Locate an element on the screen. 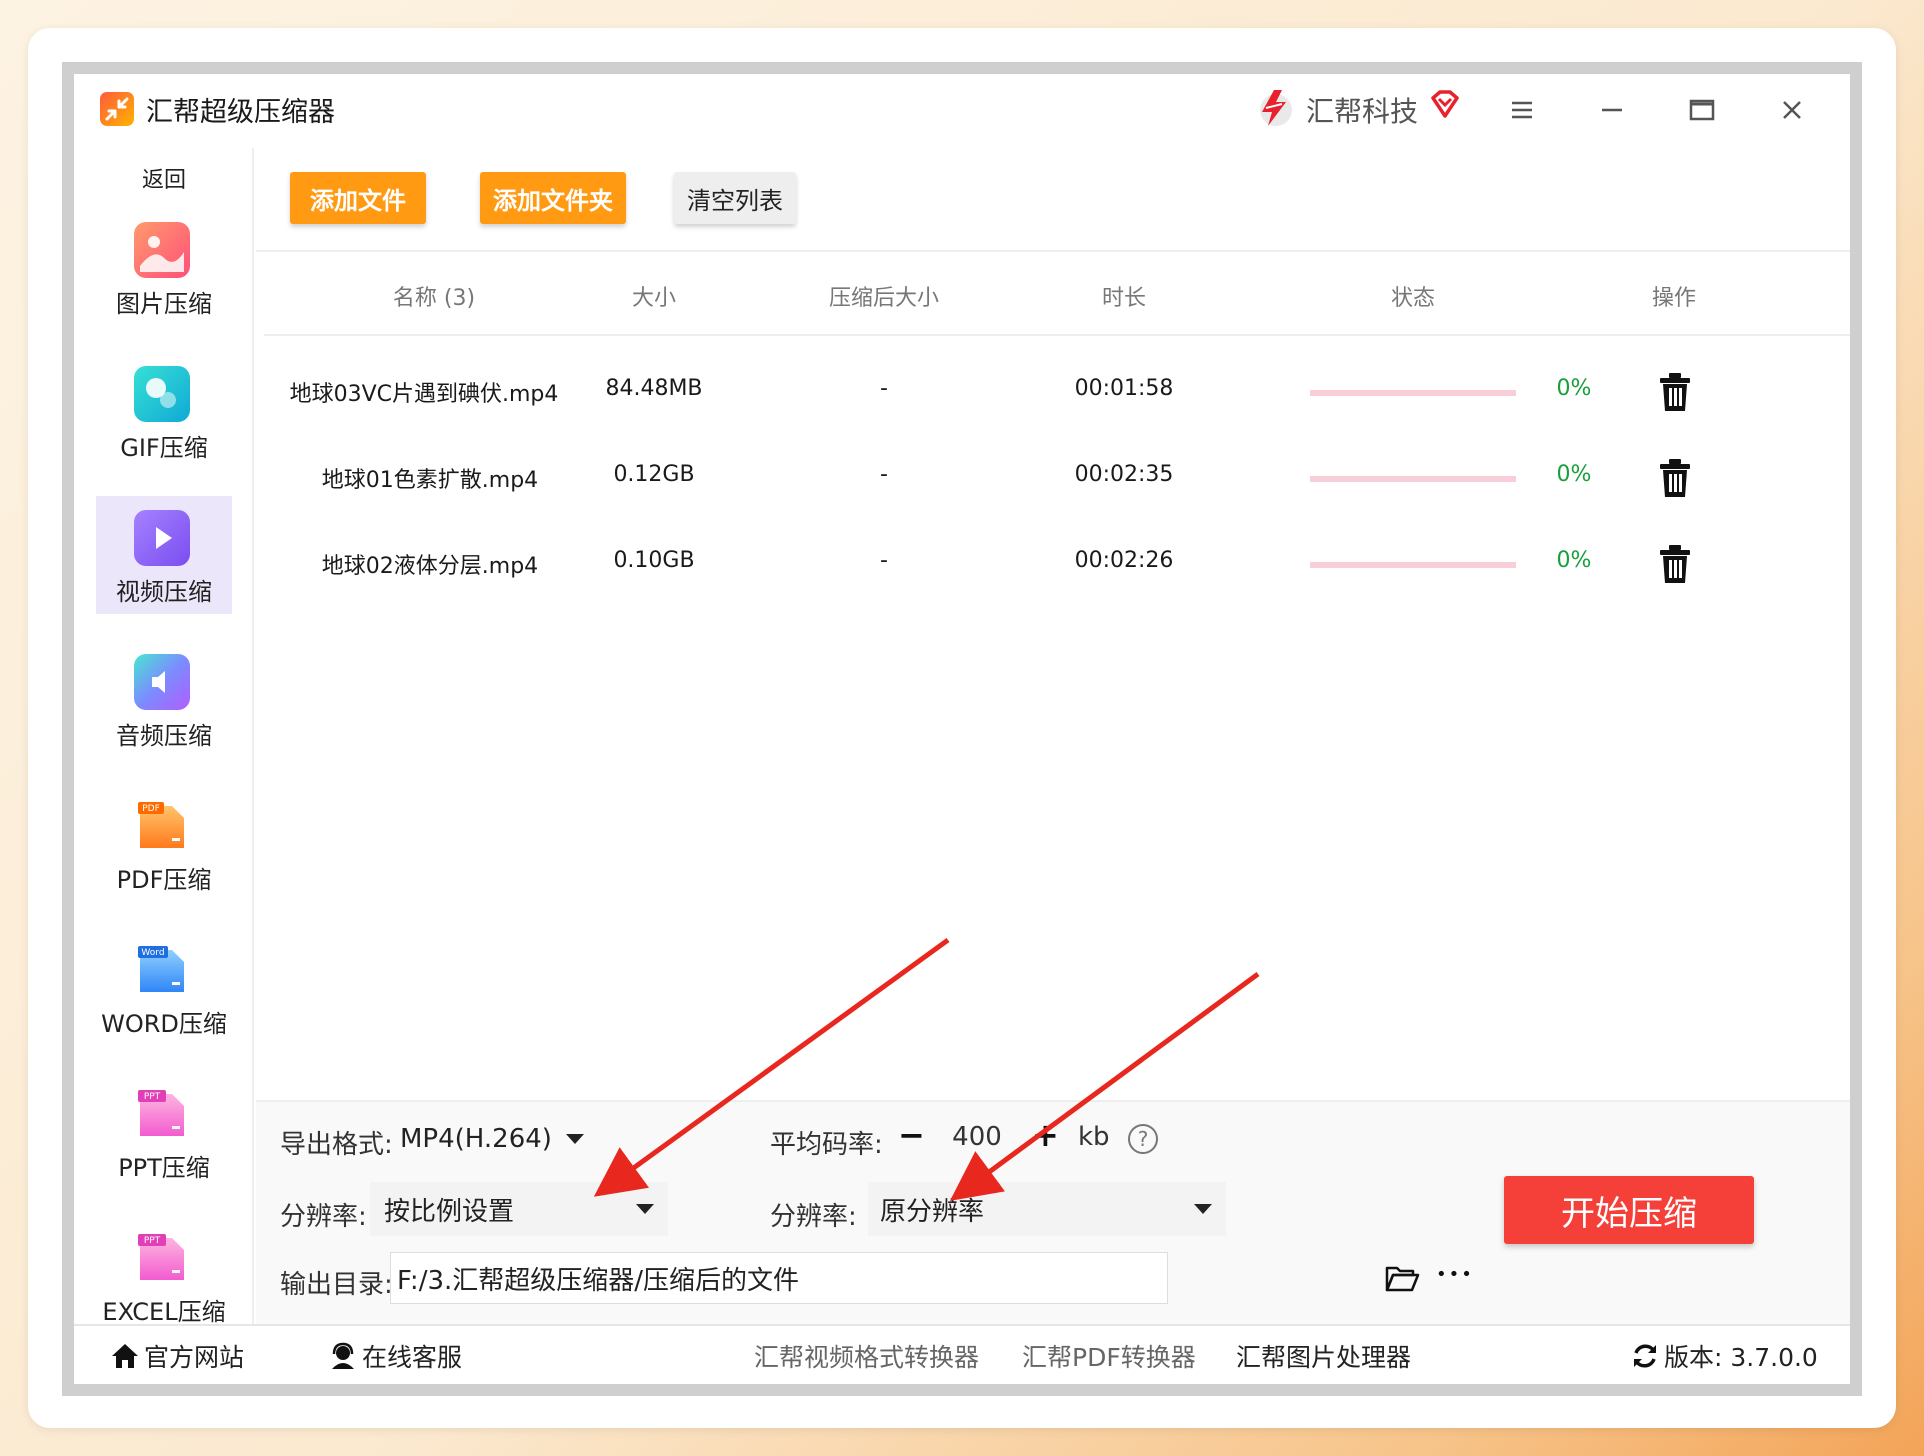 The image size is (1924, 1456). resolution-label-1: 分辨率: is located at coordinates (323, 1217).